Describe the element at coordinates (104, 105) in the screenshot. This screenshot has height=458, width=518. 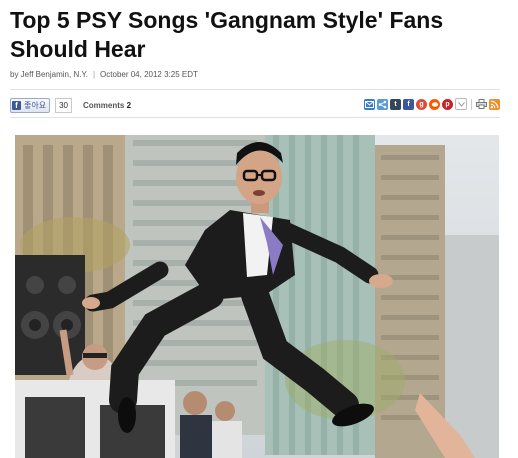
I see `comments-label: Comments` at that location.